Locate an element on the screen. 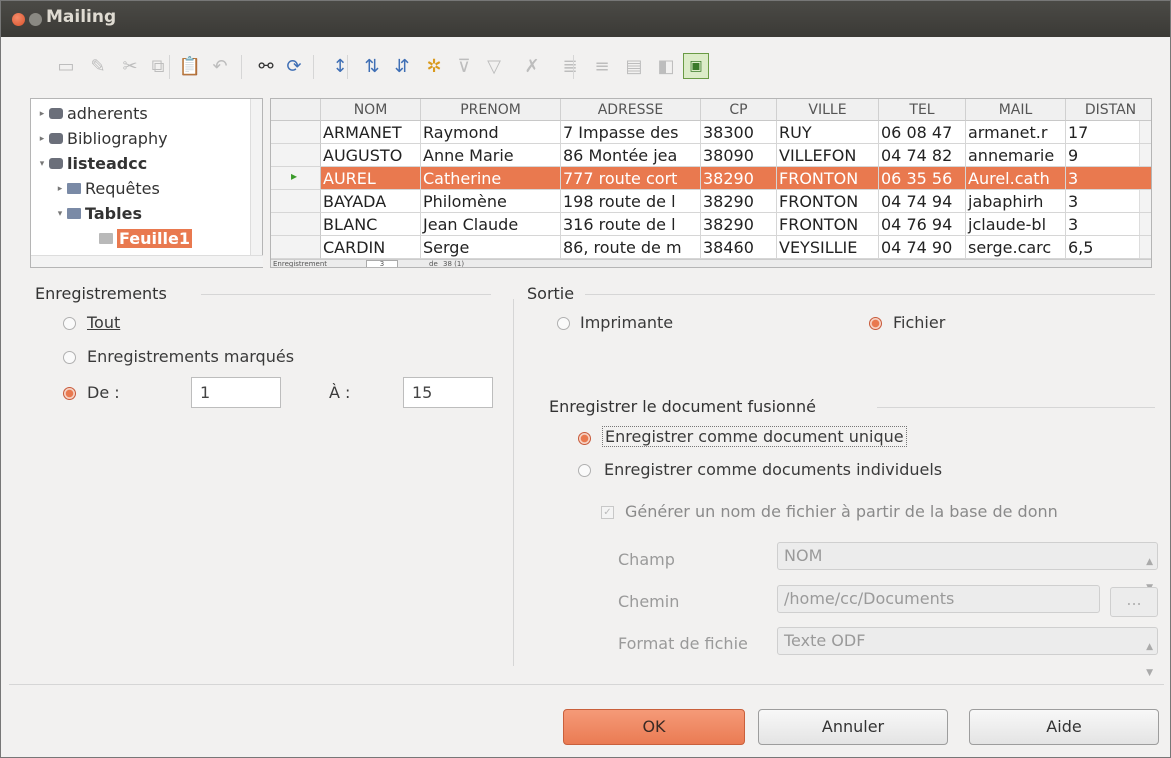  table-cell: 06 08 47 is located at coordinates (922, 132).